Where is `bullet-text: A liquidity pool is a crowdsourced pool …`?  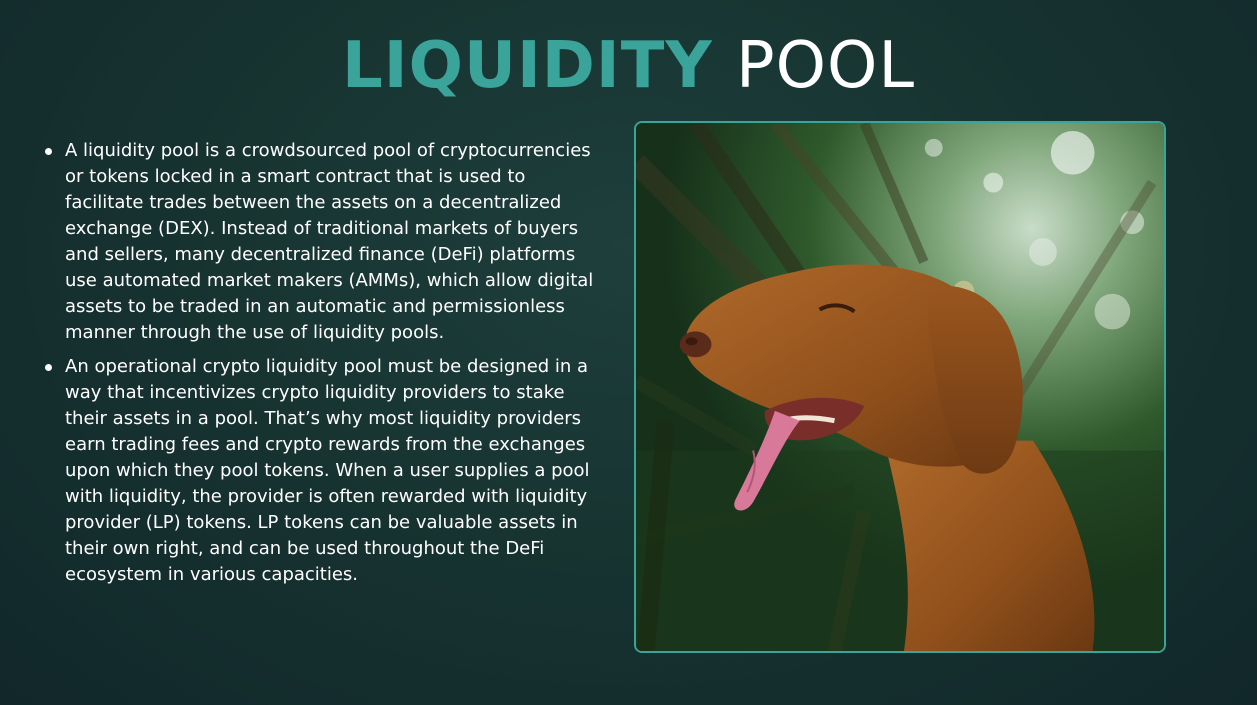 bullet-text: A liquidity pool is a crowdsourced pool … is located at coordinates (329, 241).